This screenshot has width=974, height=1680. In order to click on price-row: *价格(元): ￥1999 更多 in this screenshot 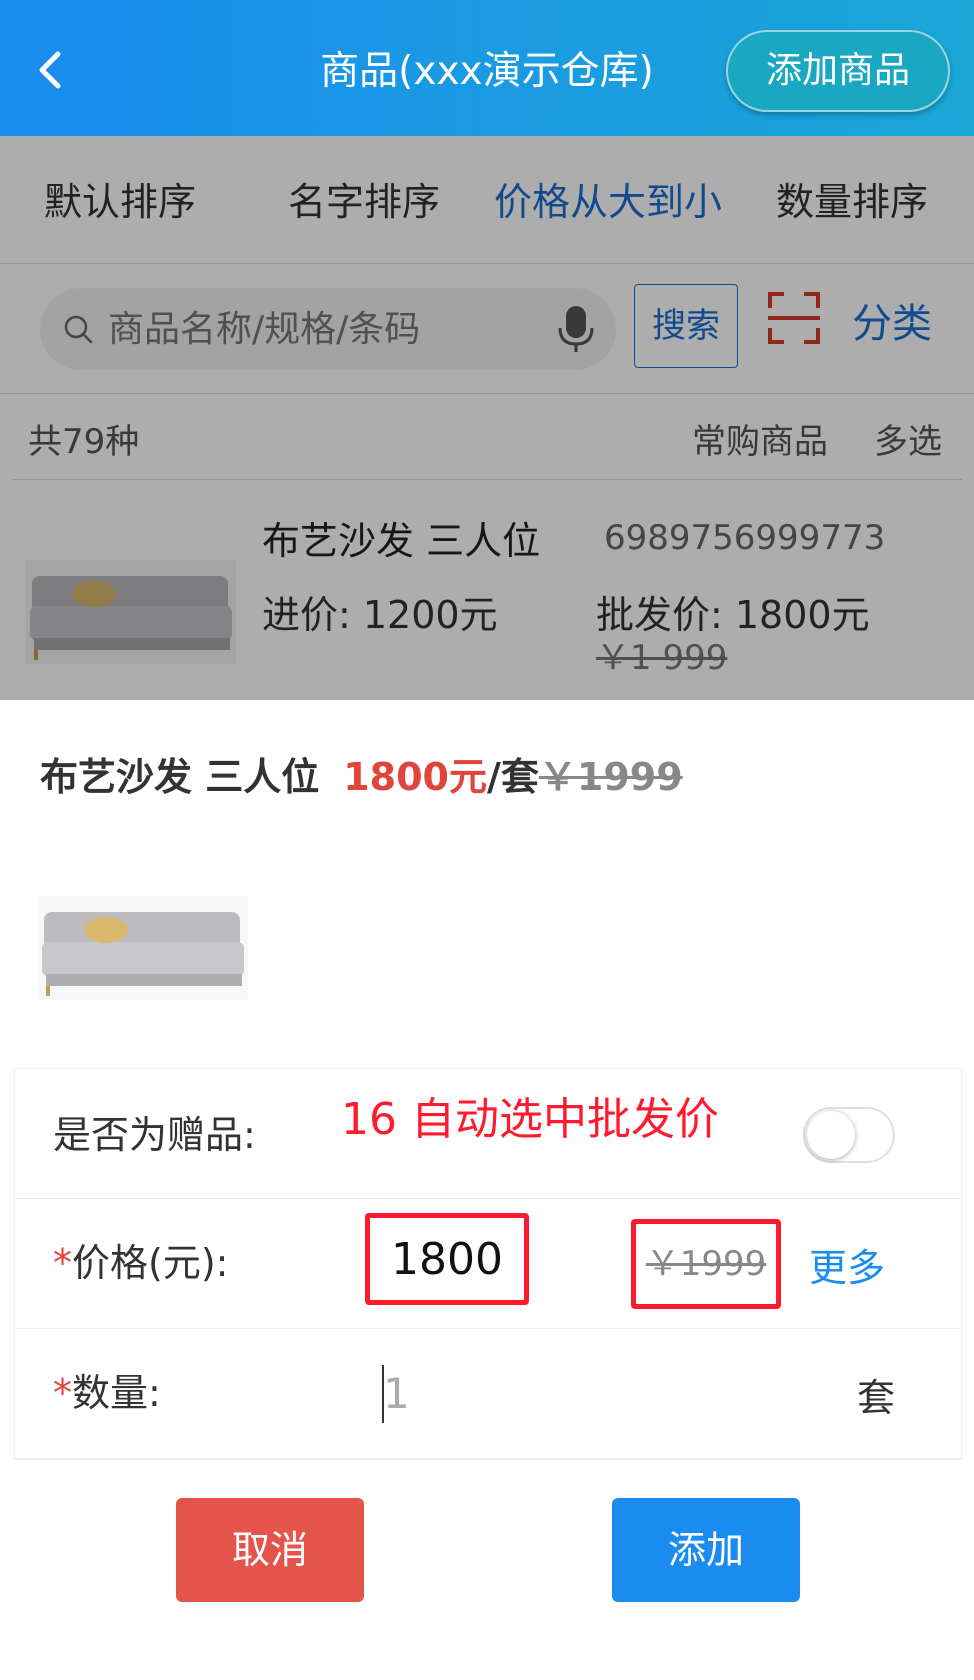, I will do `click(488, 1264)`.